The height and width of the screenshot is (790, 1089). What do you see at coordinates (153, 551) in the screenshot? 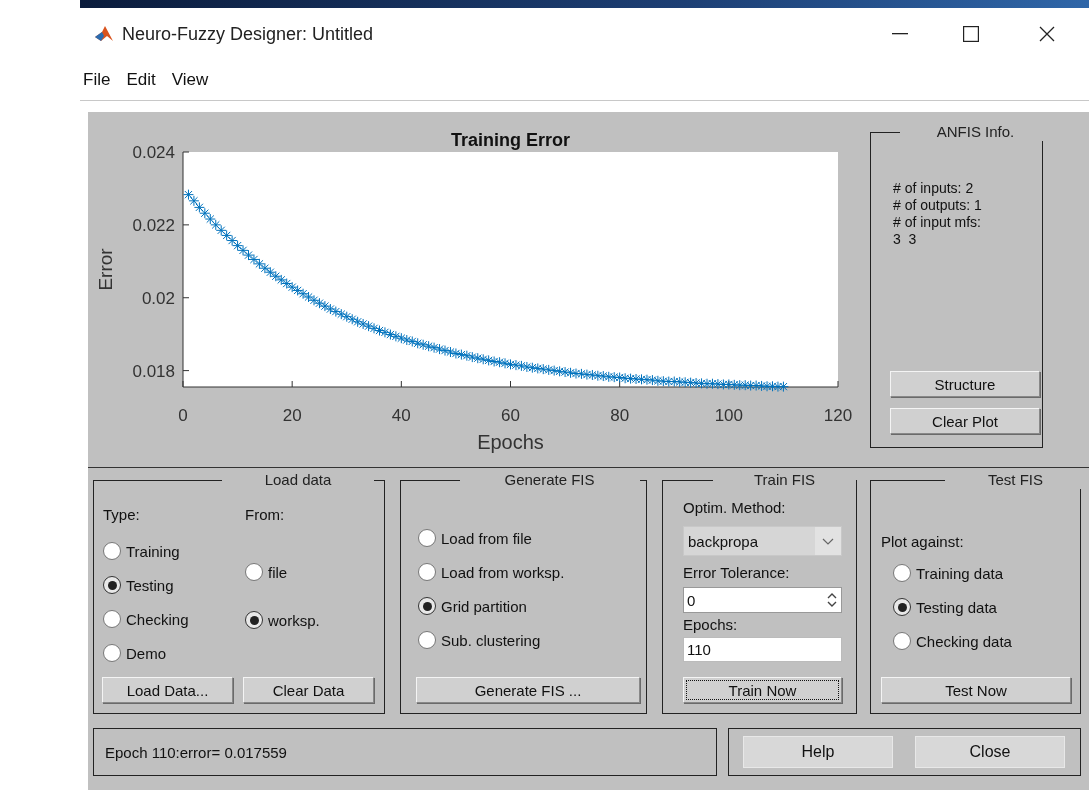
I see `radio-label: Training` at bounding box center [153, 551].